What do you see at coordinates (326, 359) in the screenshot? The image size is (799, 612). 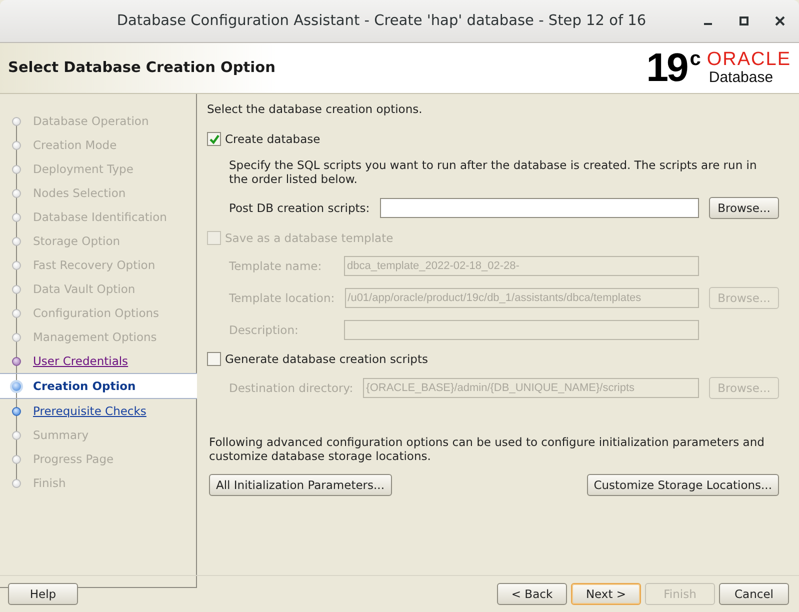 I see `checkbox-label: Generate database creation scripts` at bounding box center [326, 359].